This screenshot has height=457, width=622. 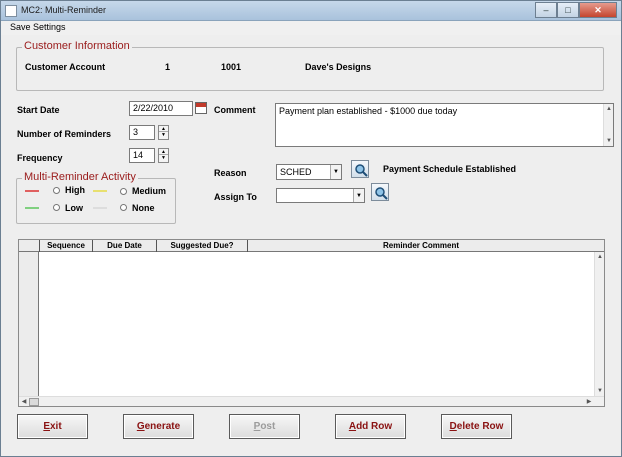 I want to click on customer-account-name: Dave's Designs, so click(x=338, y=67).